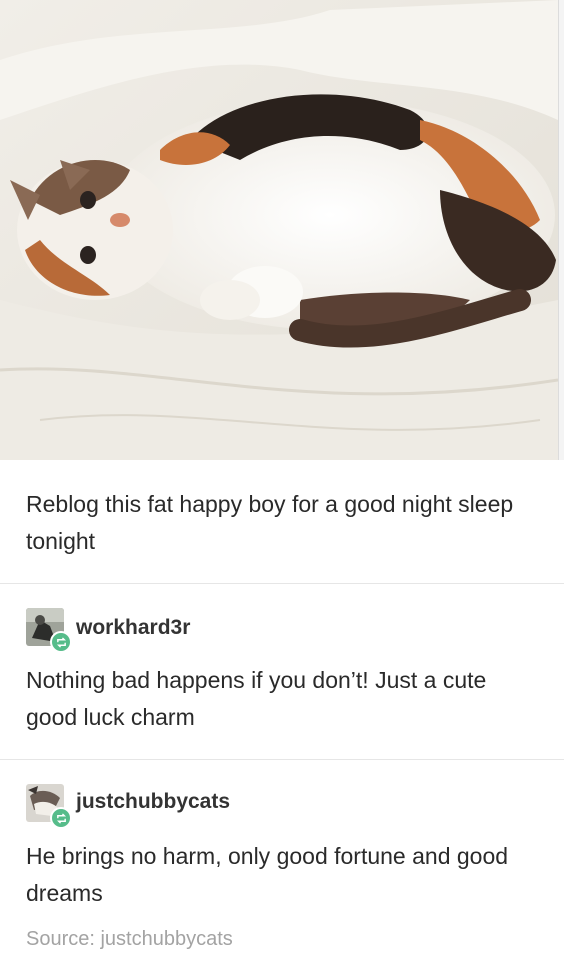 This screenshot has width=564, height=957. What do you see at coordinates (561, 230) in the screenshot?
I see `scroll-edge` at bounding box center [561, 230].